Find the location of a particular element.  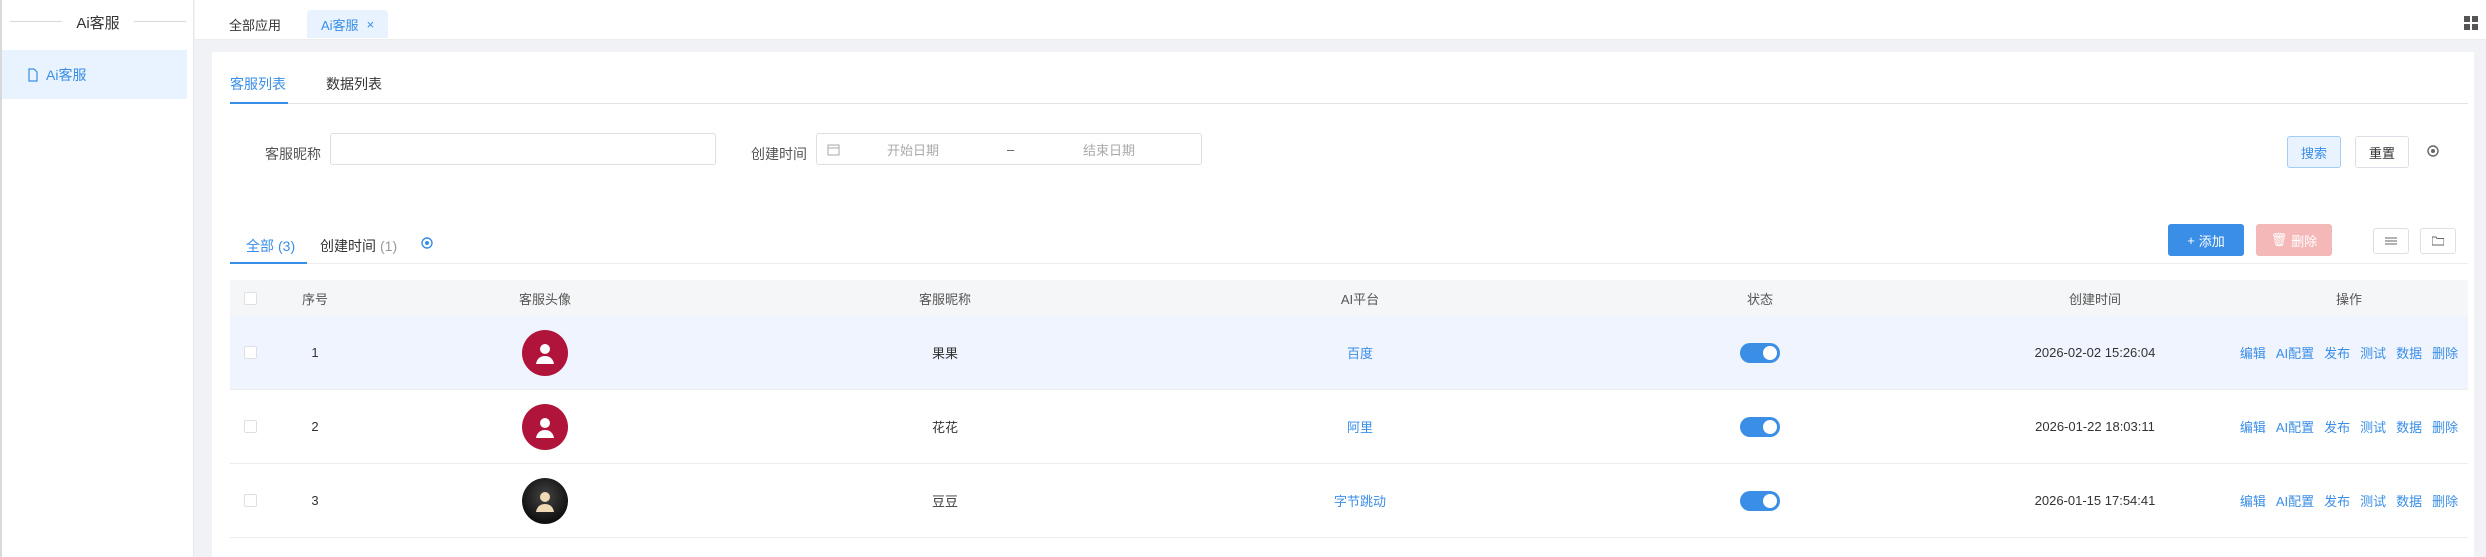

row-nickname: 豆豆 is located at coordinates (944, 501).